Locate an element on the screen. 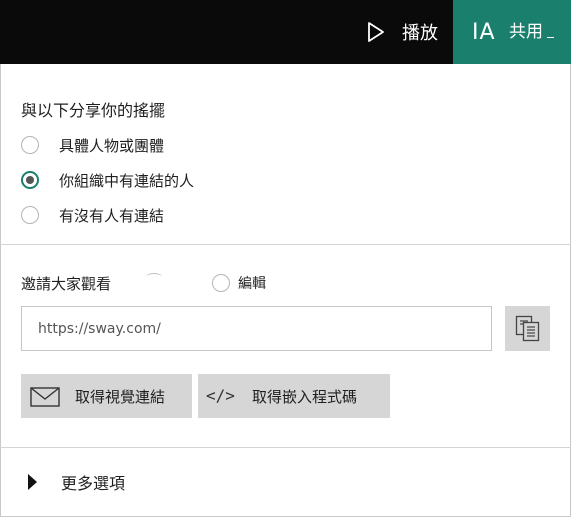  share-with-title: 與以下分享你的搖擺 is located at coordinates (93, 110).